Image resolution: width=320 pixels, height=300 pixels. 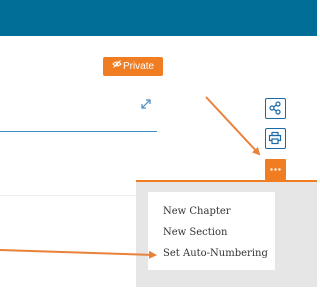 I want to click on more-options-button, so click(x=275, y=169).